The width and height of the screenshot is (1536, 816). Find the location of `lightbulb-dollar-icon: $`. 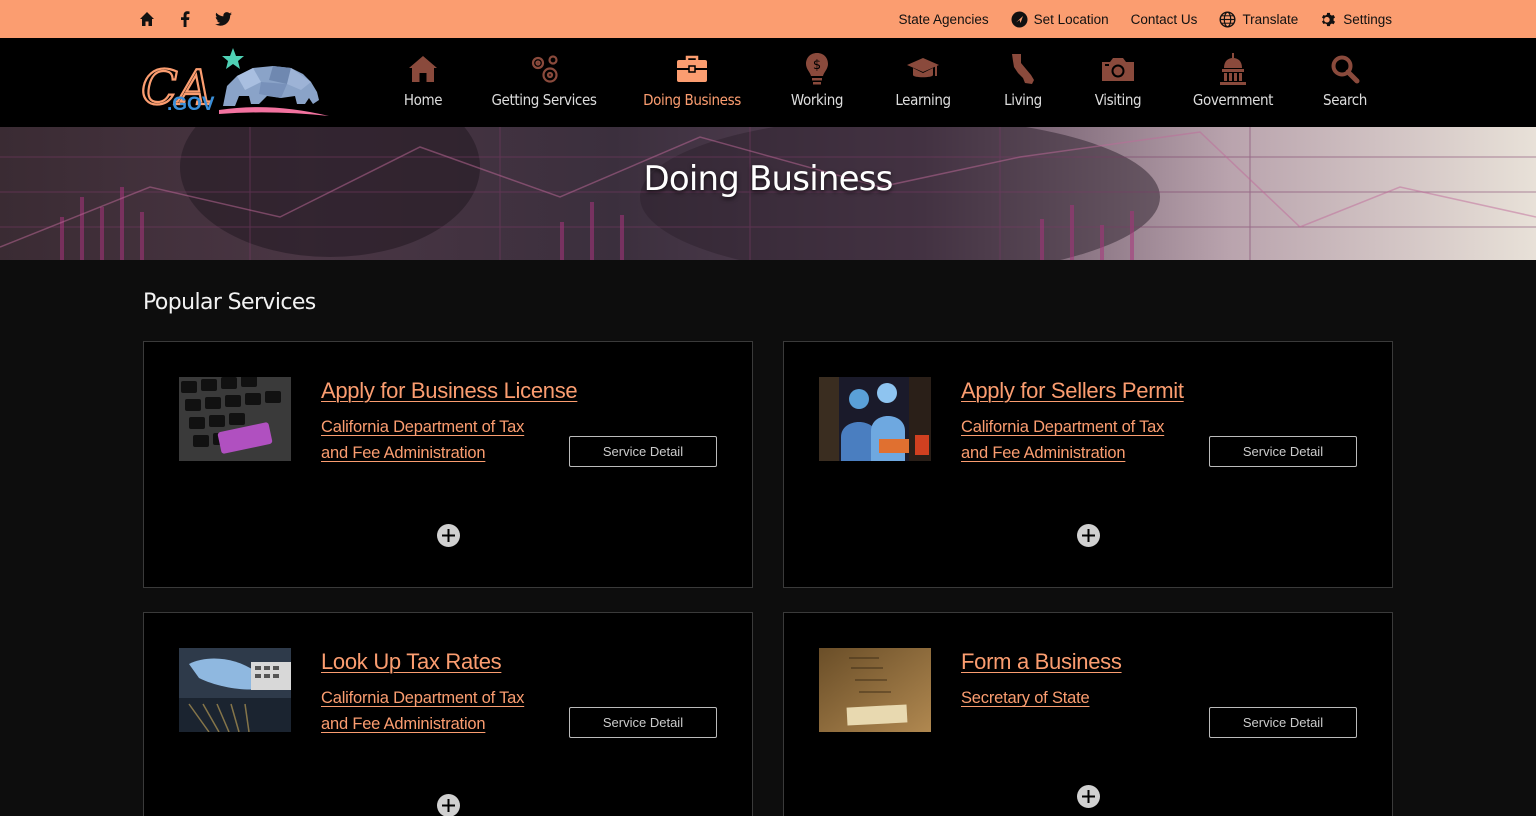

lightbulb-dollar-icon: $ is located at coordinates (817, 69).